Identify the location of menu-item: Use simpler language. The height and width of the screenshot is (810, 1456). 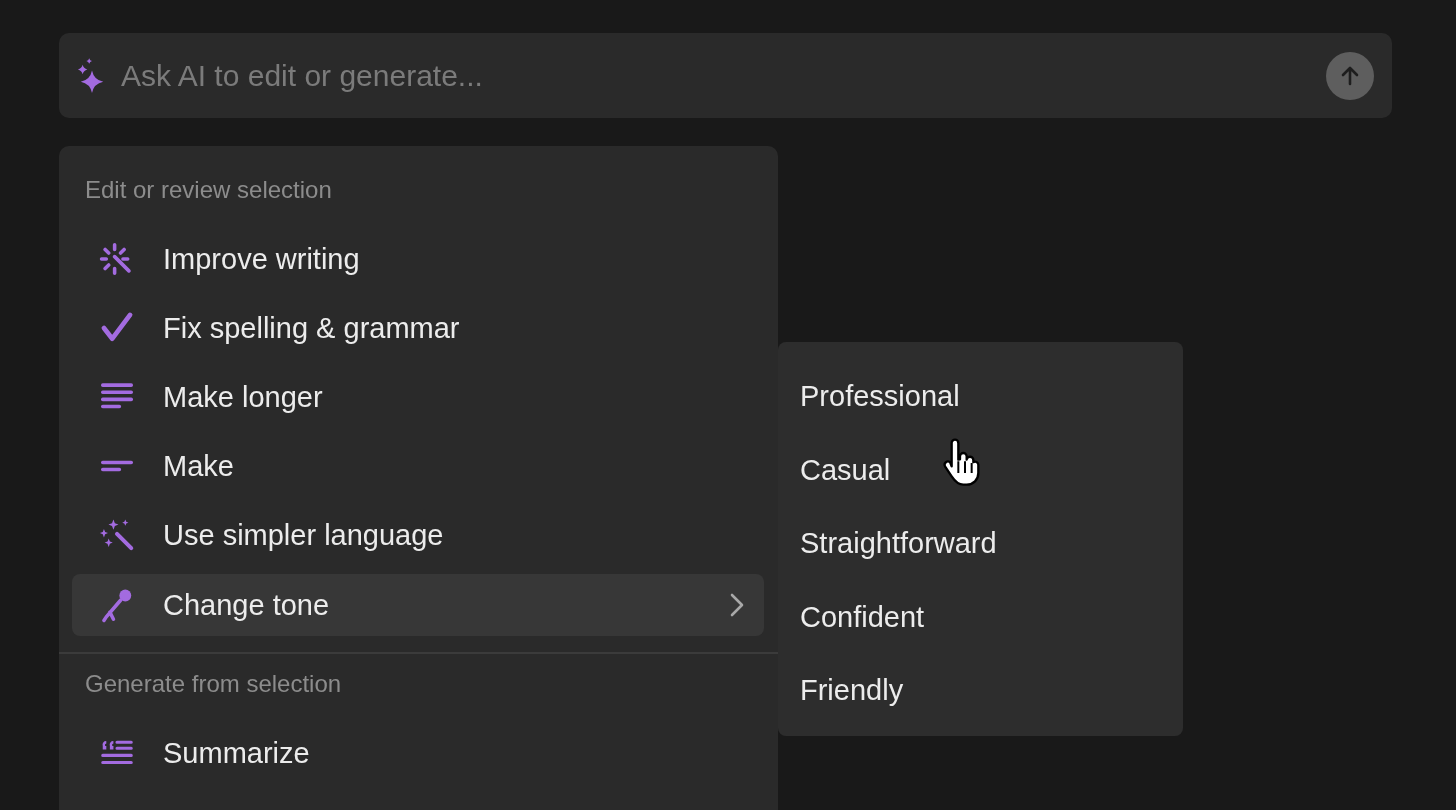
(418, 535).